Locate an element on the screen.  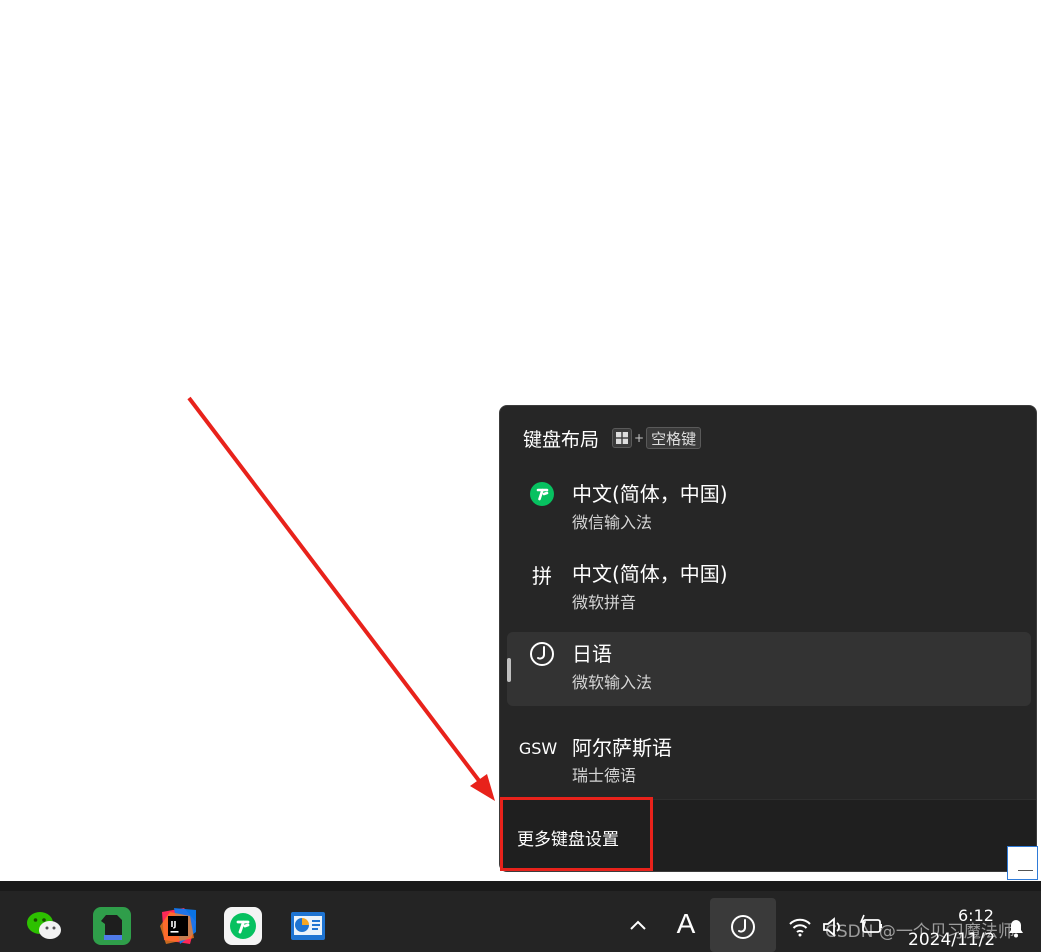
language-item-microsoft-pinyin: 拼 中文(简体，中国) 微软拼音 is located at coordinates (769, 585).